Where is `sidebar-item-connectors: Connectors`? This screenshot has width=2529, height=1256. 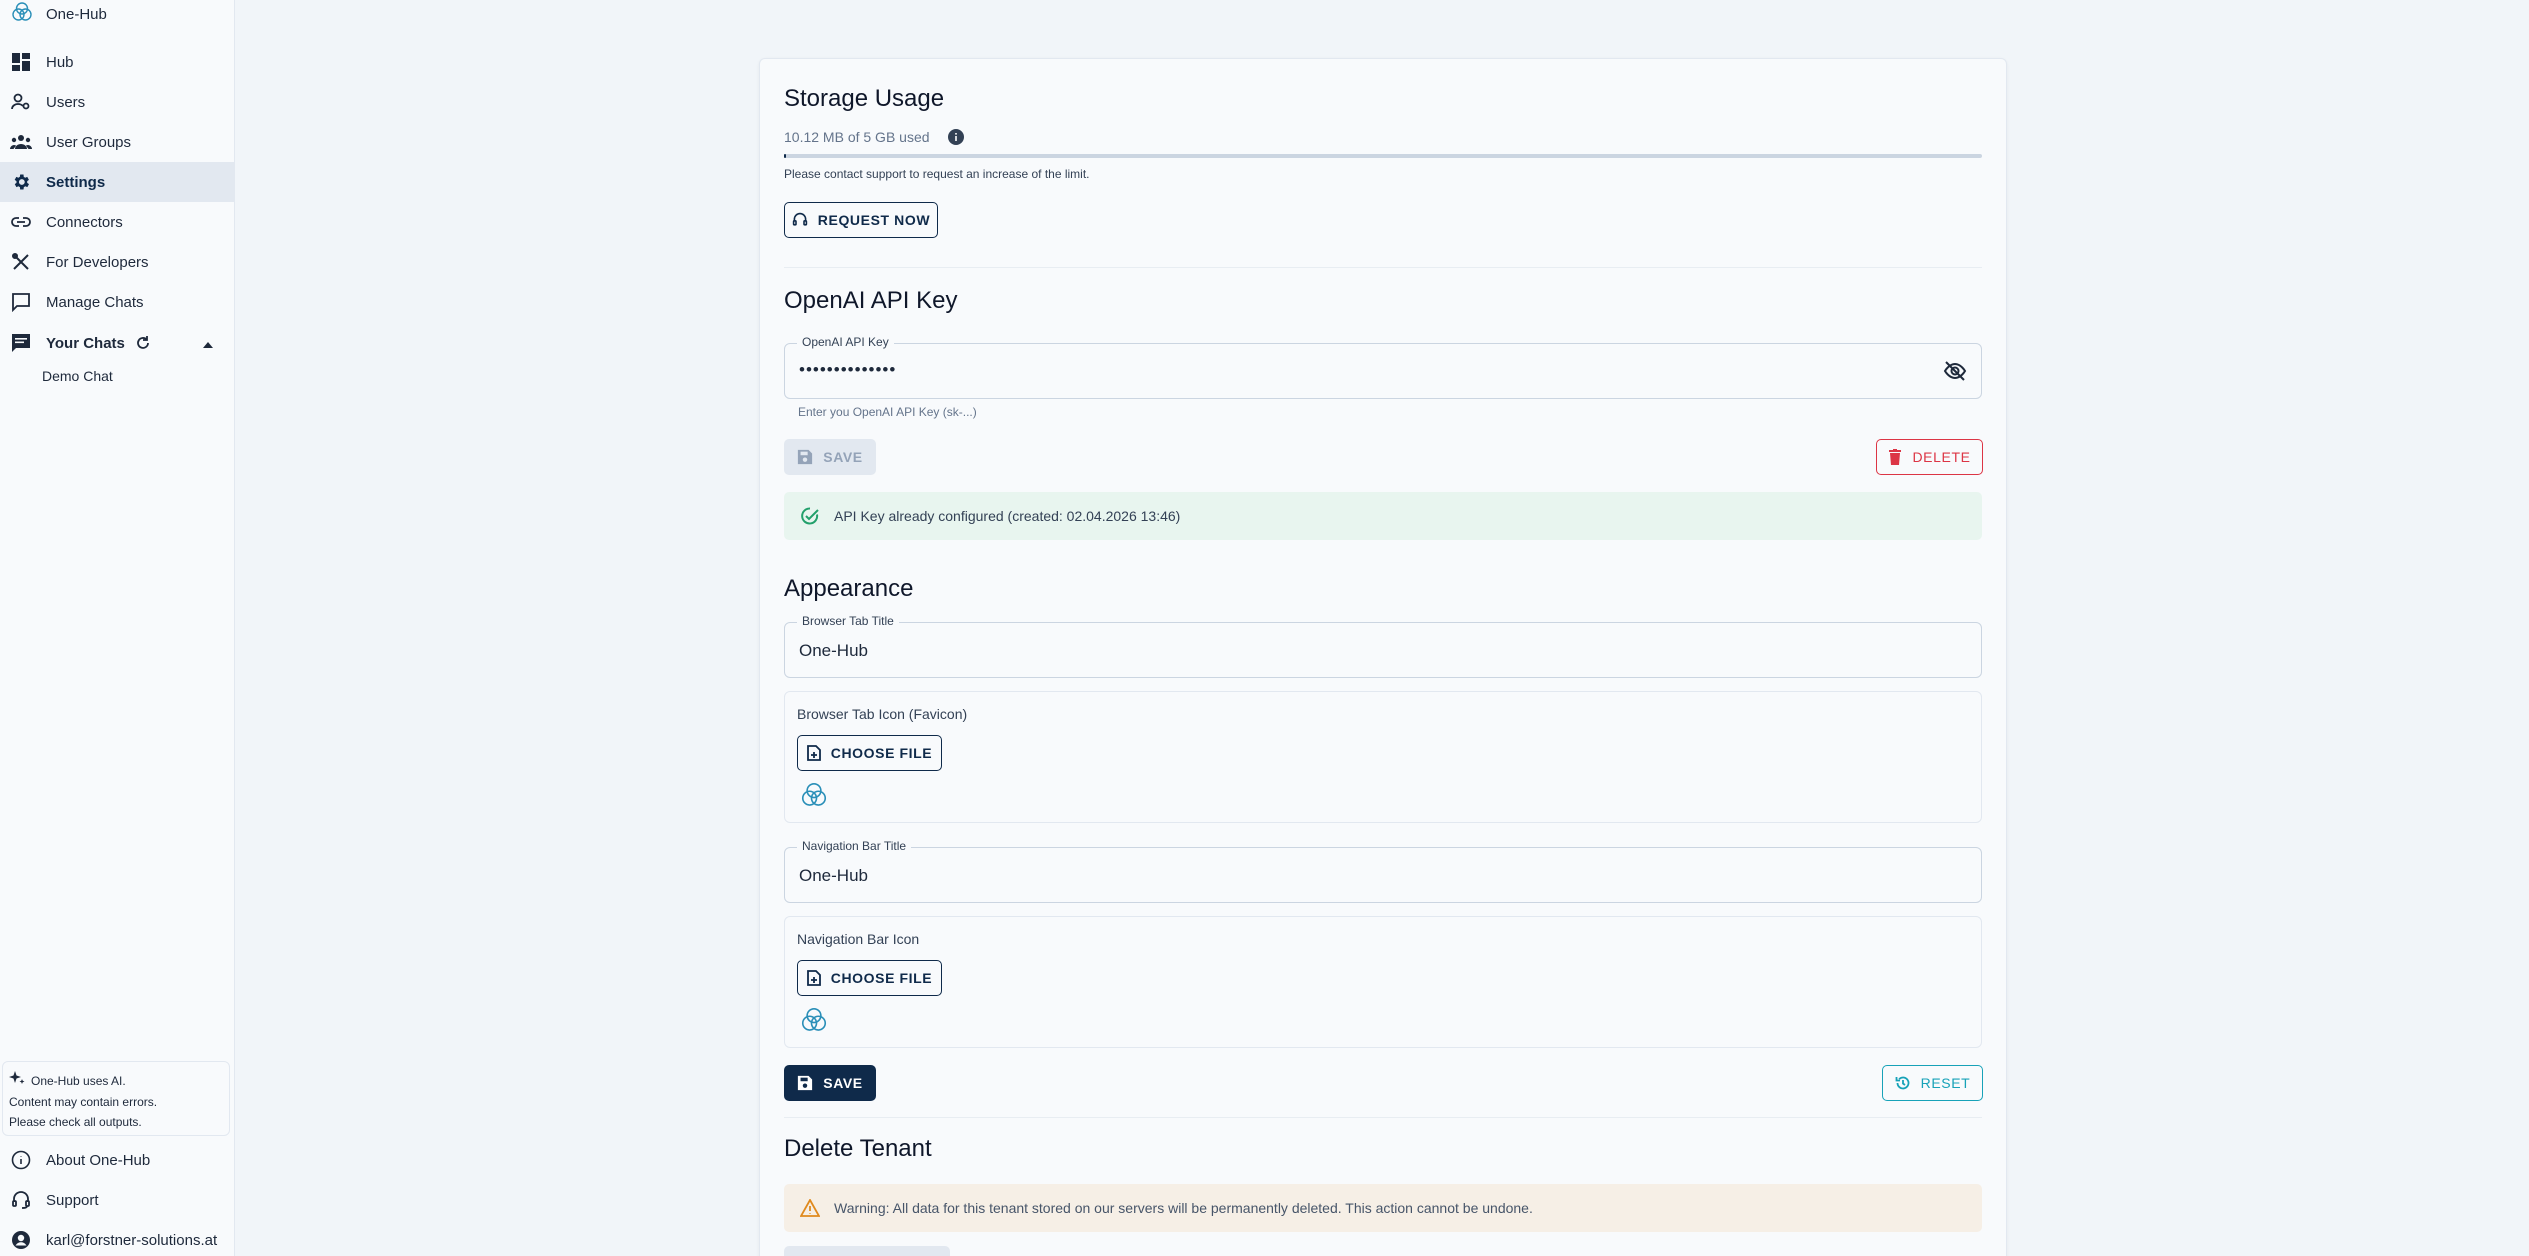
sidebar-item-connectors: Connectors is located at coordinates (117, 222).